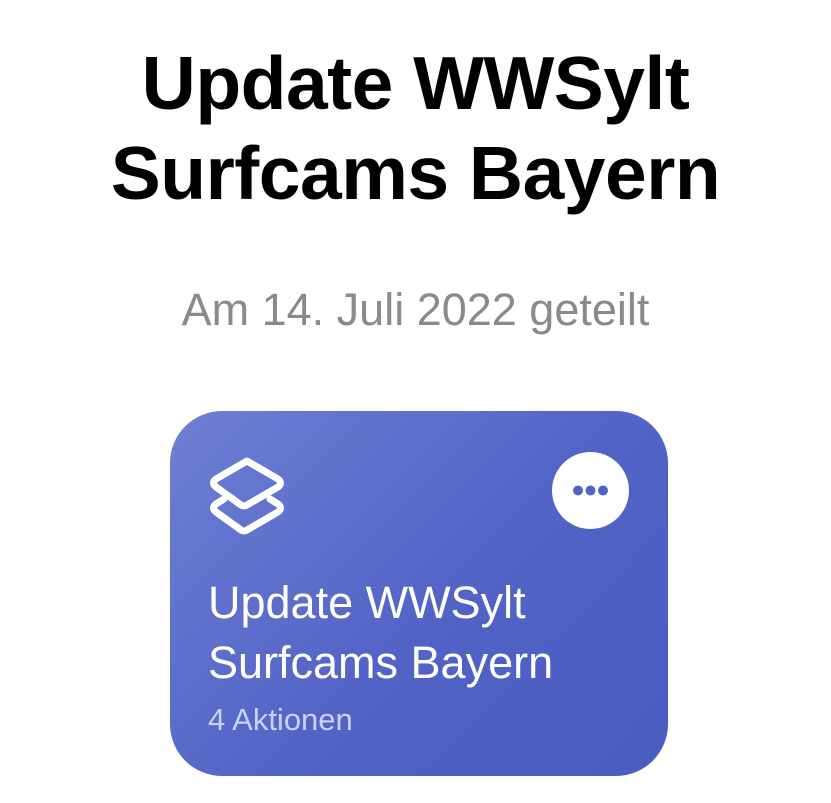  What do you see at coordinates (415, 309) in the screenshot?
I see `shared-date-label: Am 14. Juli 2022 geteilt` at bounding box center [415, 309].